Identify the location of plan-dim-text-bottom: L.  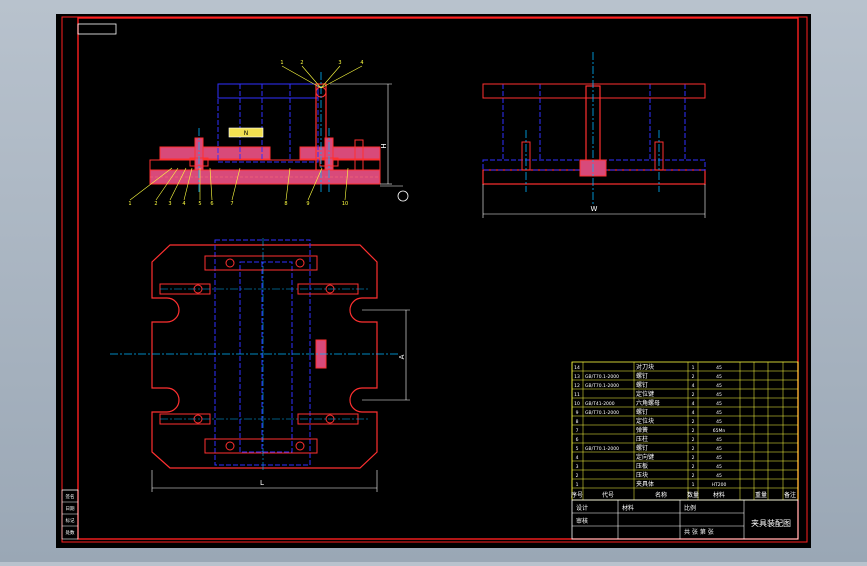
(262, 483).